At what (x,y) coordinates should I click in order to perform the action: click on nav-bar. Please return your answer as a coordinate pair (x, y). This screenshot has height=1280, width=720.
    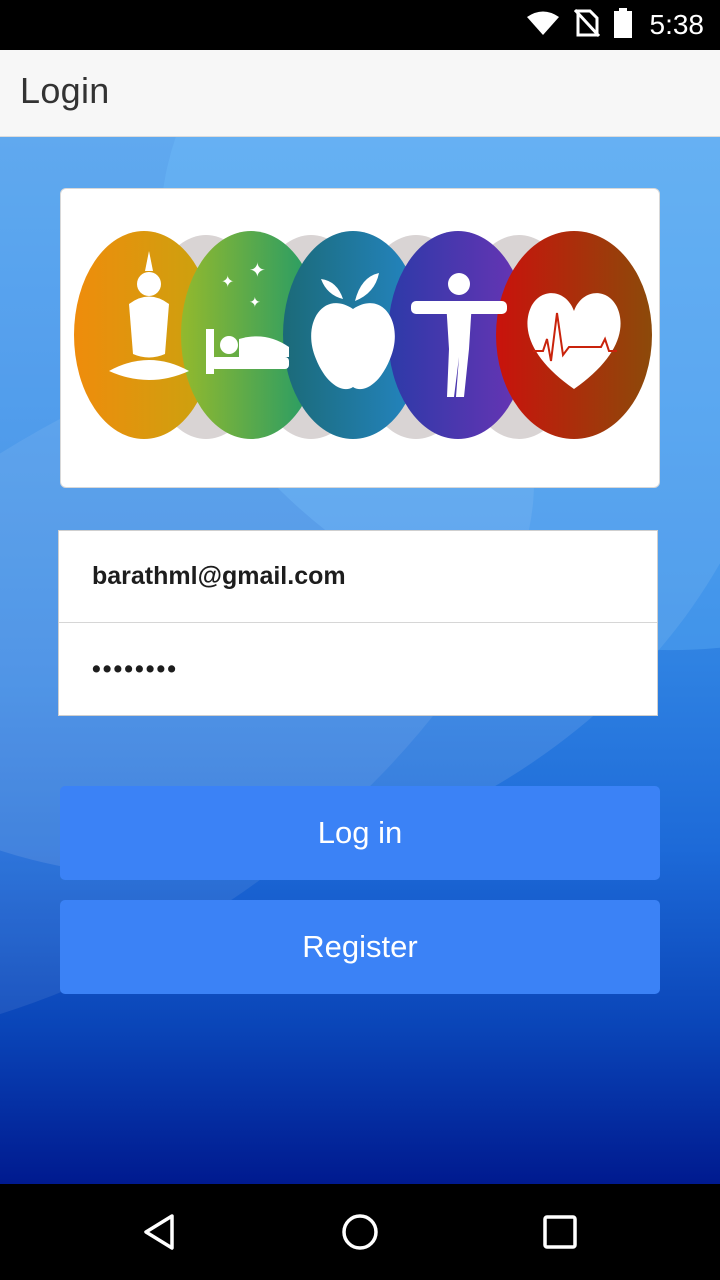
    Looking at the image, I should click on (360, 1232).